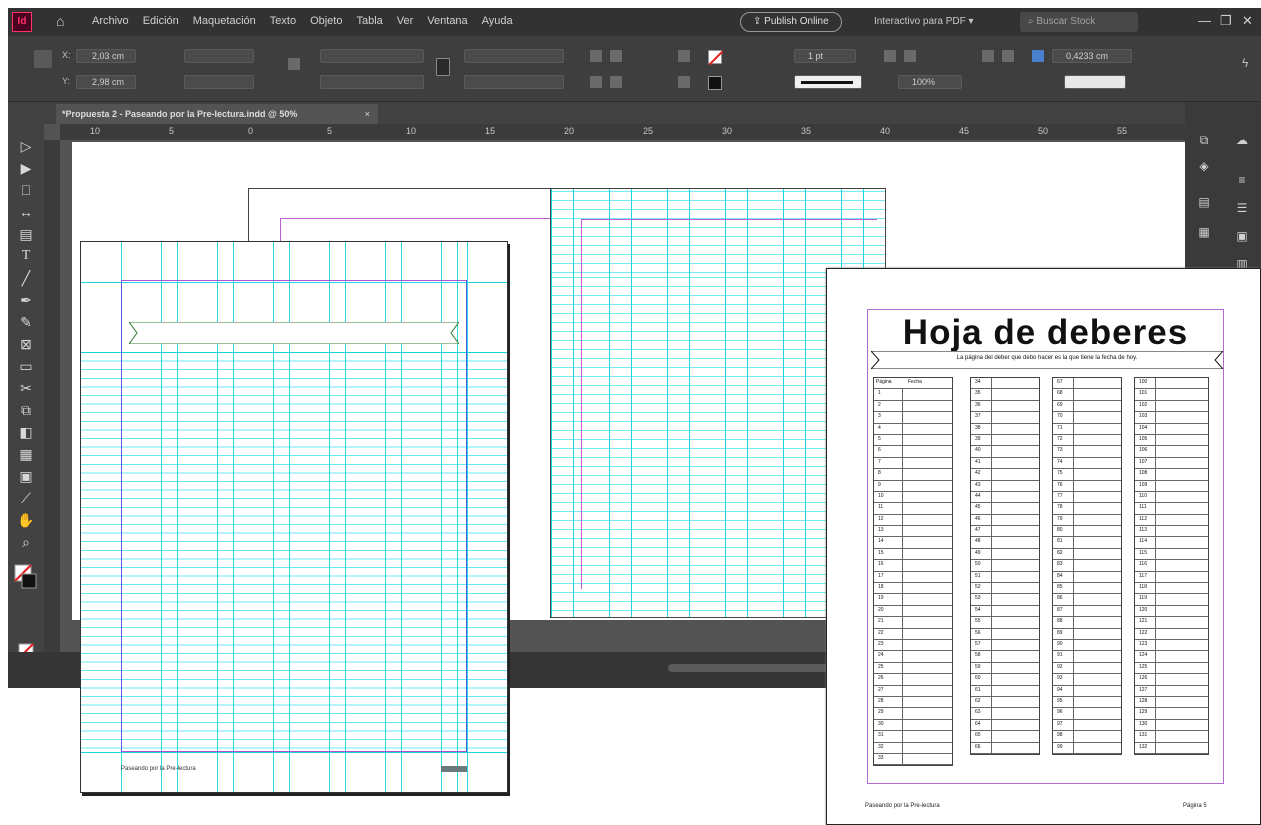 The image size is (1261, 825). I want to click on direct-selection-tool-icon: ▶, so click(26, 168).